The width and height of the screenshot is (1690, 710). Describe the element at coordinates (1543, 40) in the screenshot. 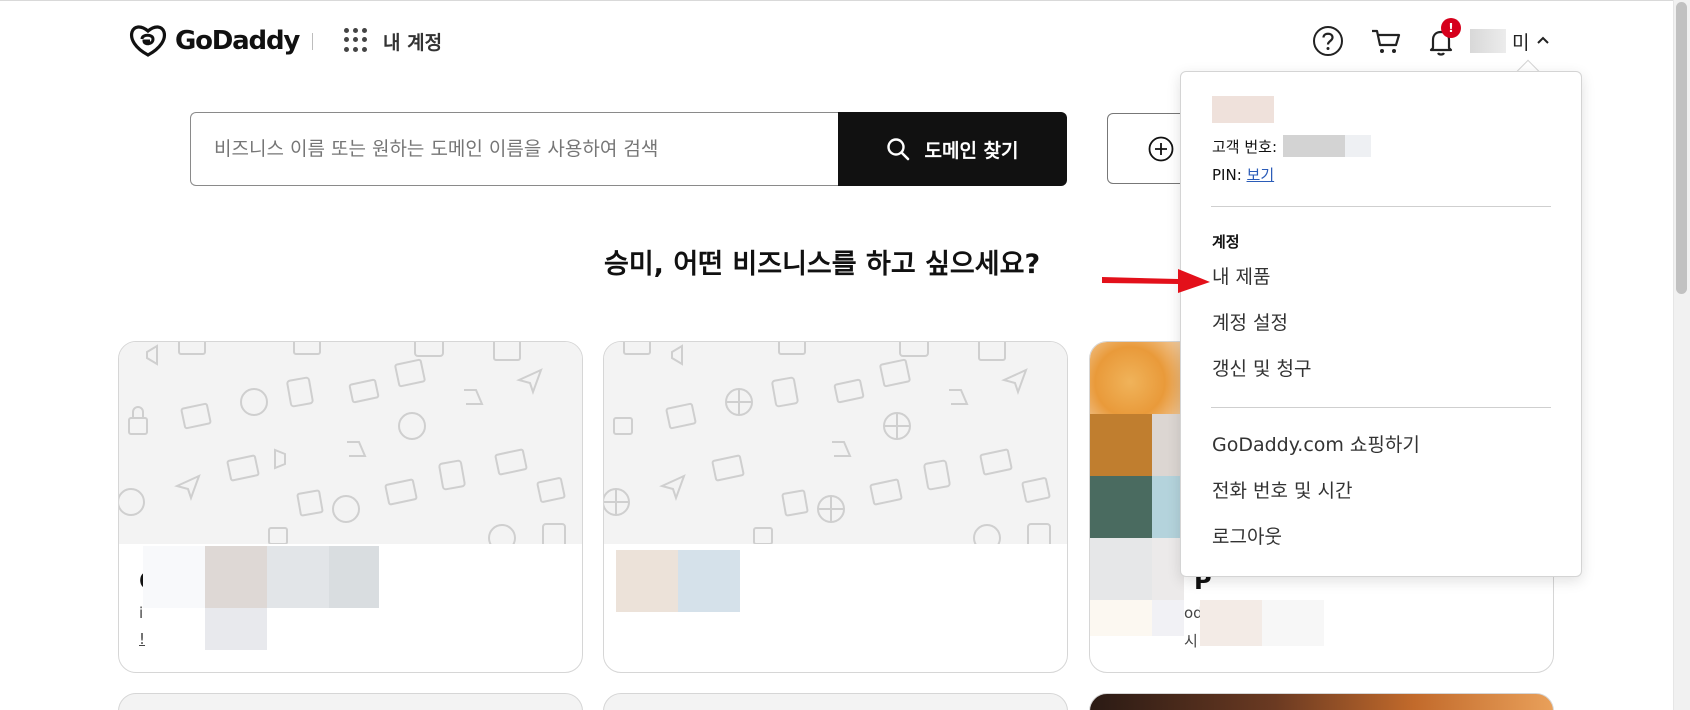

I see `chevron-up-icon` at that location.